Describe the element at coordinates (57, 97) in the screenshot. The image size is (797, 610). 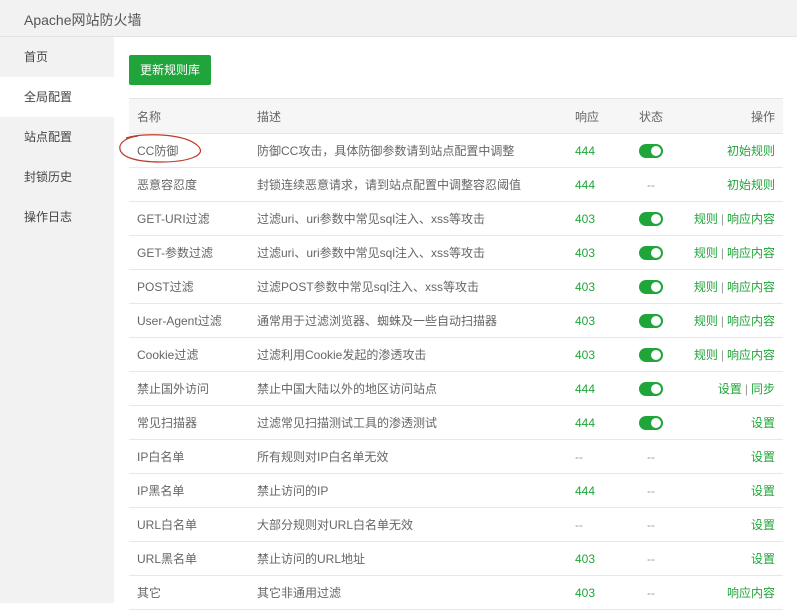
I see `sidebar-item-1: 全局配置` at that location.